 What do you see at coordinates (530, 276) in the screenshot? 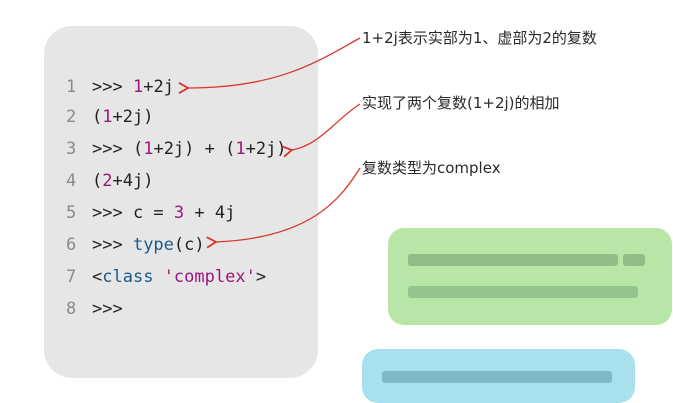
I see `redacted-card-green` at bounding box center [530, 276].